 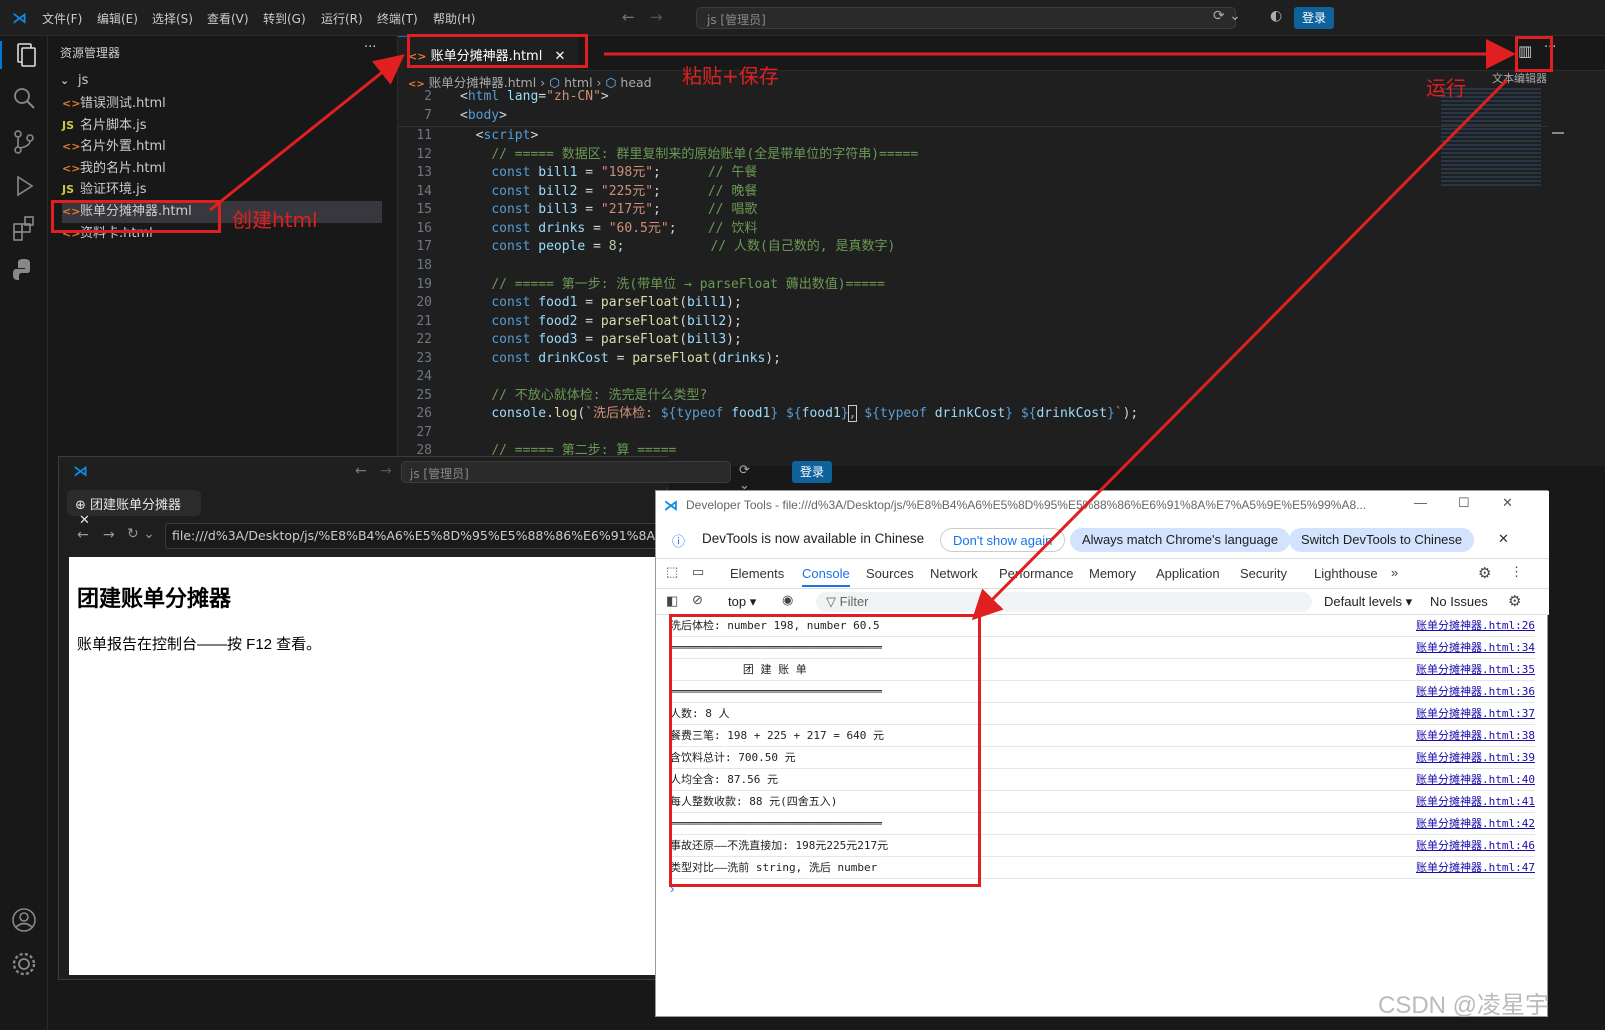 What do you see at coordinates (307, 133) in the screenshot?
I see `arrow-create-to-tab` at bounding box center [307, 133].